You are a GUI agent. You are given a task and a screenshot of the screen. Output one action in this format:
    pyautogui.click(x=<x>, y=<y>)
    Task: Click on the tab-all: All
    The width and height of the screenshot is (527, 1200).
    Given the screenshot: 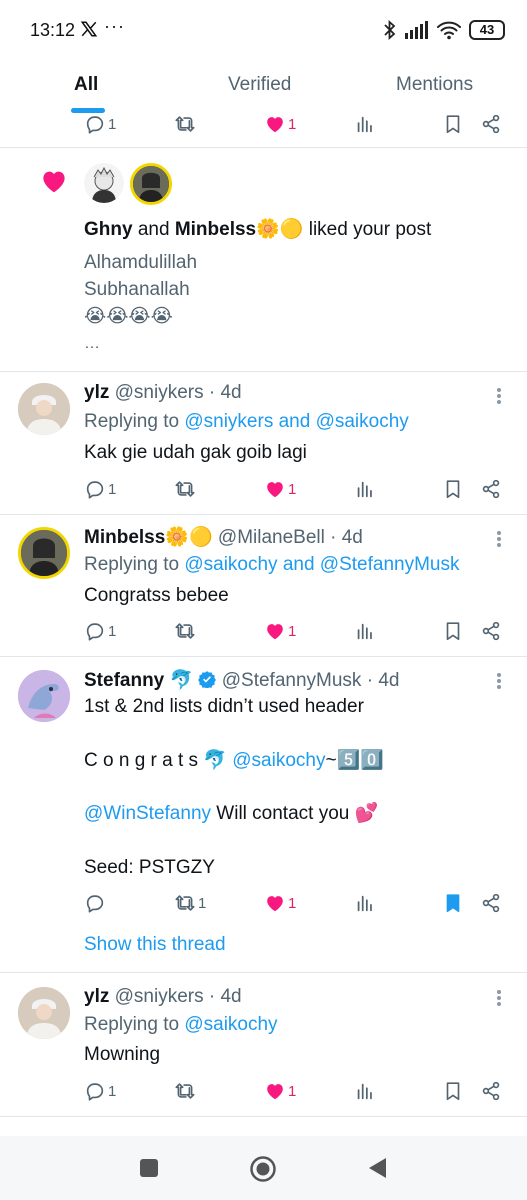 What is the action you would take?
    pyautogui.click(x=86, y=85)
    